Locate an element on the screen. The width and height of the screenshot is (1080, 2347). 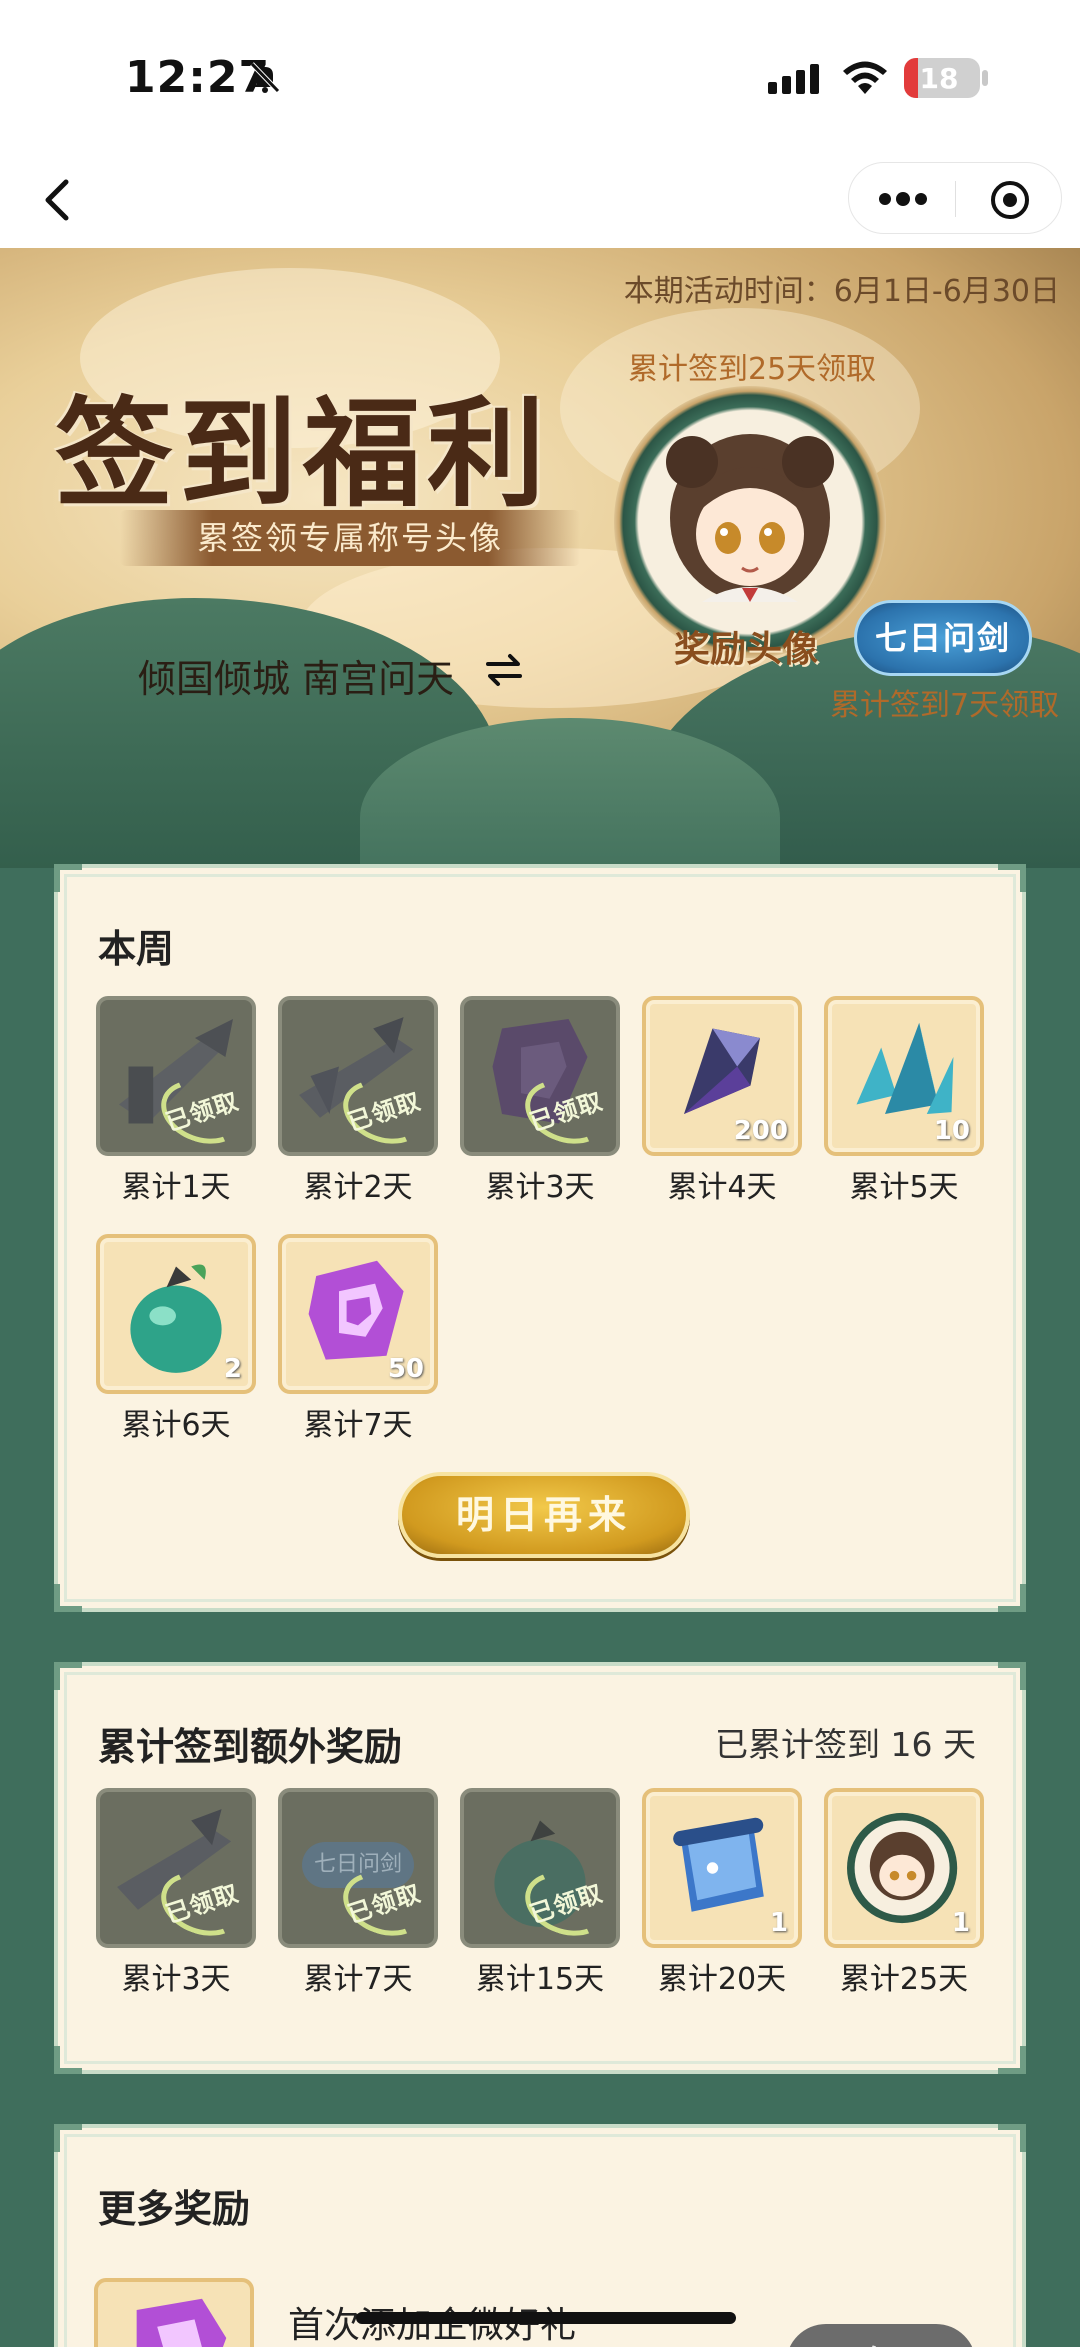
extra-slot-3: 已领取 累计3天 is located at coordinates (176, 1893).